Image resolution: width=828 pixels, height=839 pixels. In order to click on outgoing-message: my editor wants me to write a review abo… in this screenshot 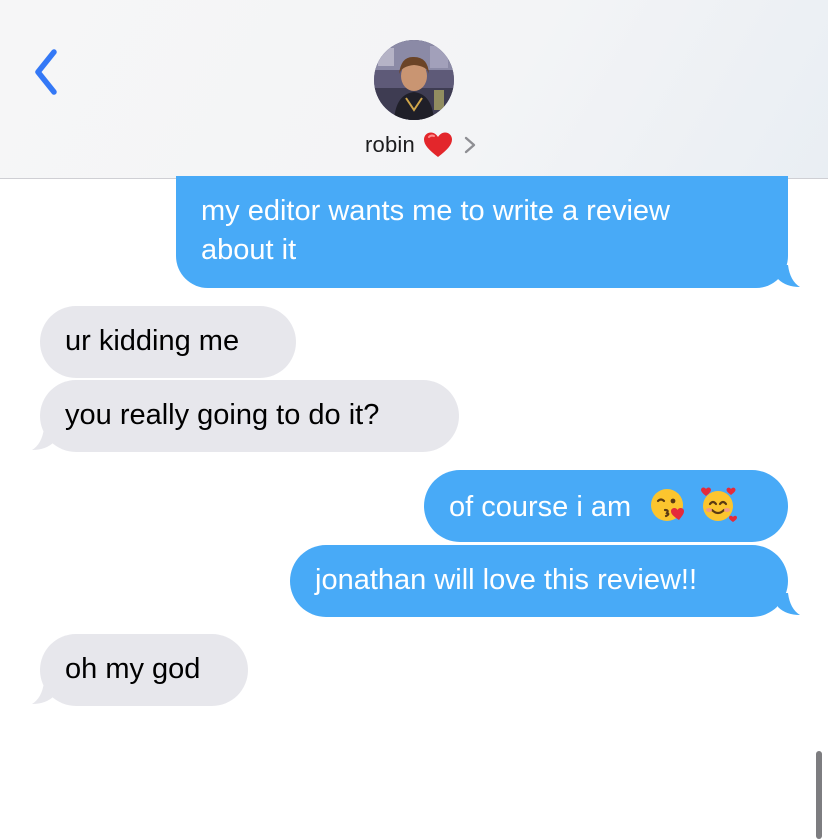, I will do `click(482, 232)`.